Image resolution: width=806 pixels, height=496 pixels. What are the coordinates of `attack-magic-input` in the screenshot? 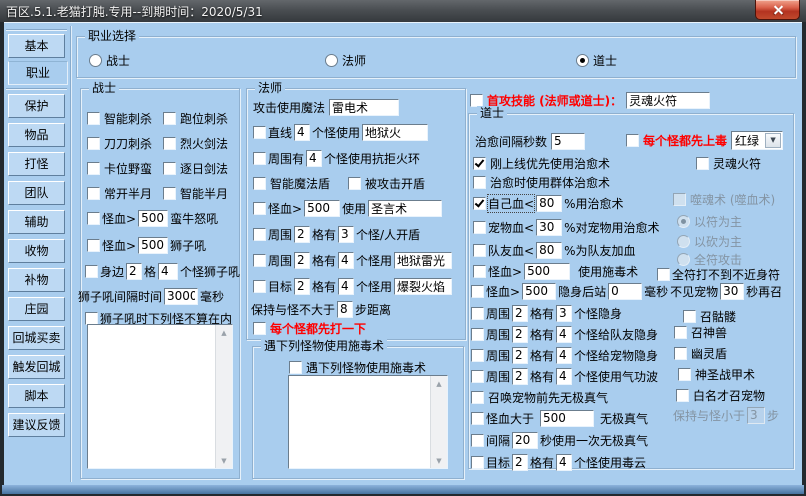 It's located at (364, 107).